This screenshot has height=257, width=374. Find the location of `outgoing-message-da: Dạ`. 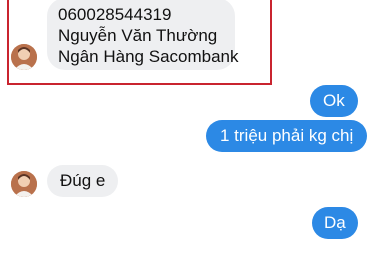

outgoing-message-da: Dạ is located at coordinates (335, 223).